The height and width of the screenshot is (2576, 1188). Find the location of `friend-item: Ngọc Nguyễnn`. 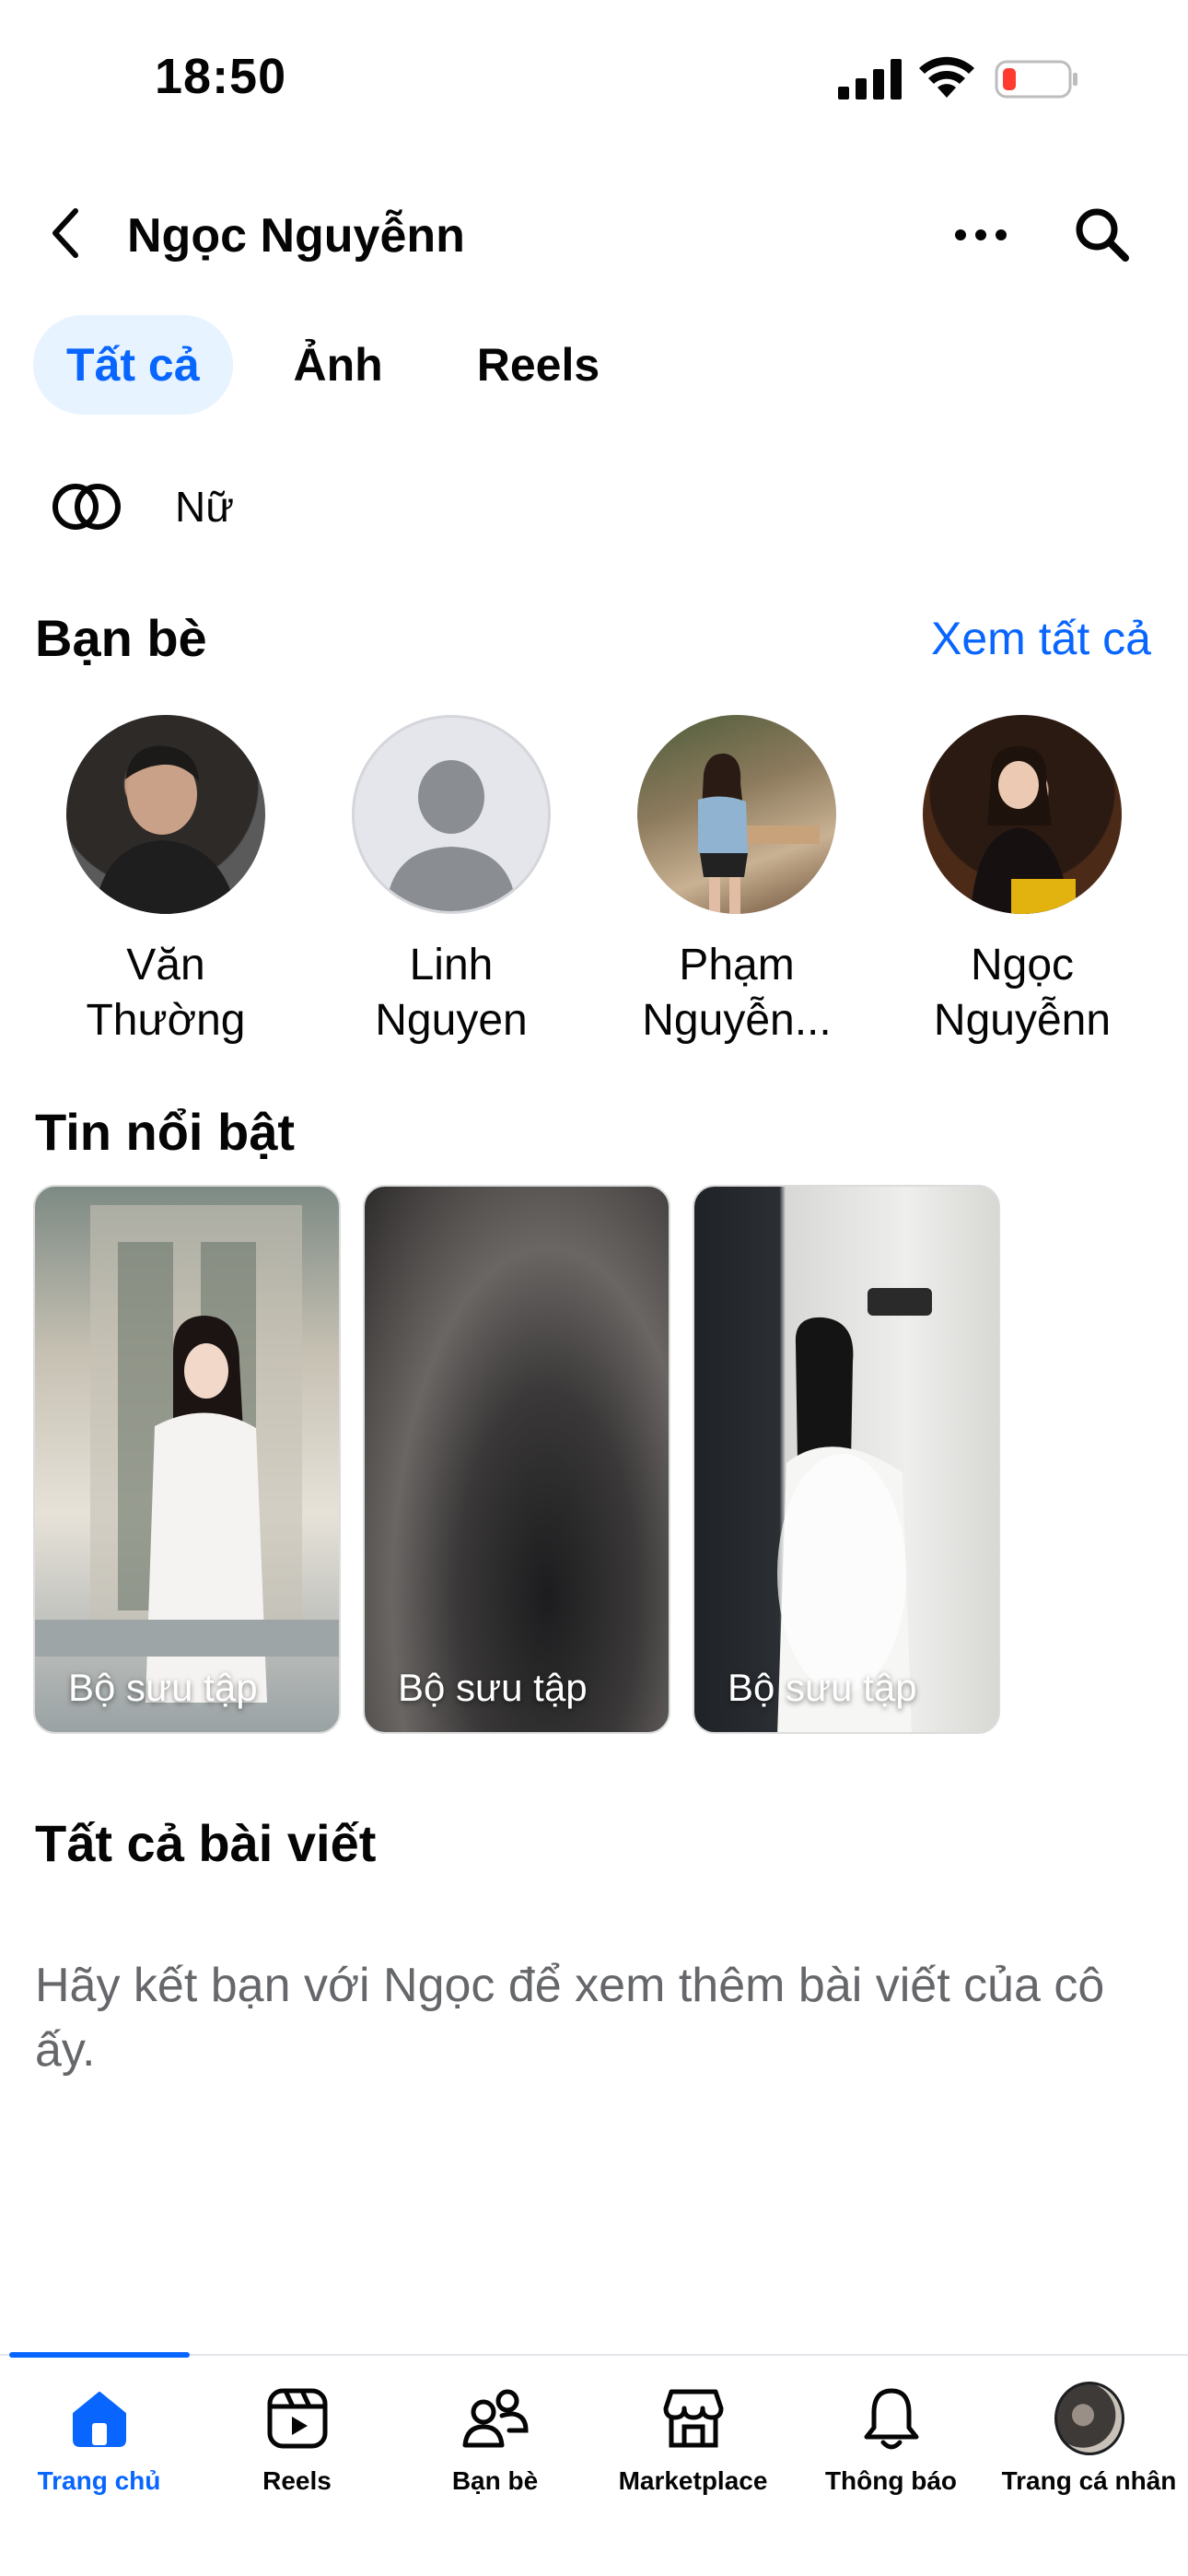

friend-item: Ngọc Nguyễnn is located at coordinates (1022, 881).